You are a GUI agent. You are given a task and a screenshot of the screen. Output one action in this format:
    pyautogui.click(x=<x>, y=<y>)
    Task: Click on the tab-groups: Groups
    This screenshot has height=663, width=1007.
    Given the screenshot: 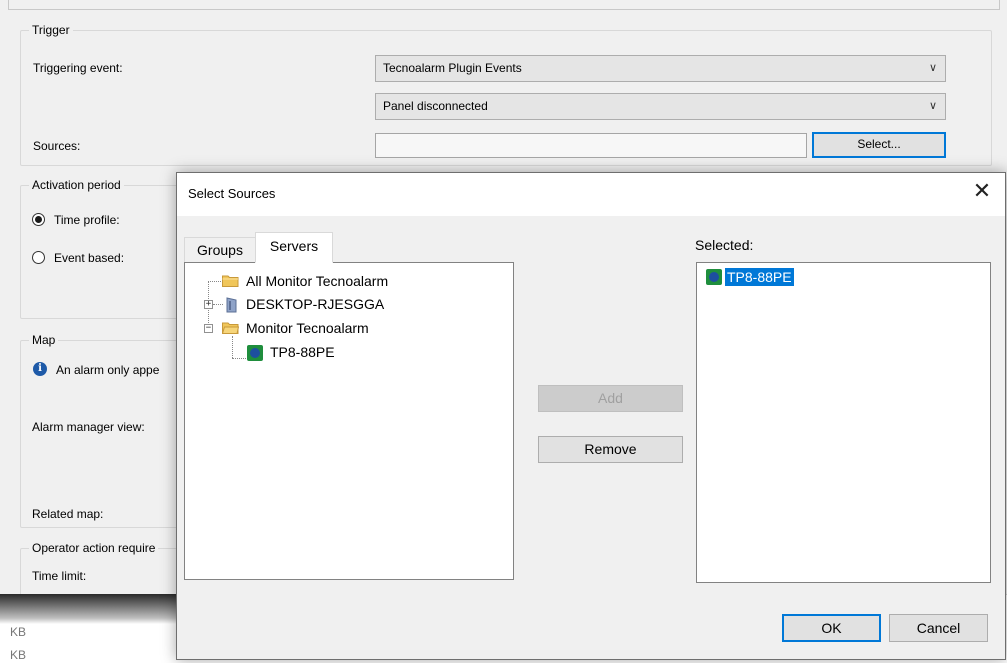 What is the action you would take?
    pyautogui.click(x=220, y=249)
    